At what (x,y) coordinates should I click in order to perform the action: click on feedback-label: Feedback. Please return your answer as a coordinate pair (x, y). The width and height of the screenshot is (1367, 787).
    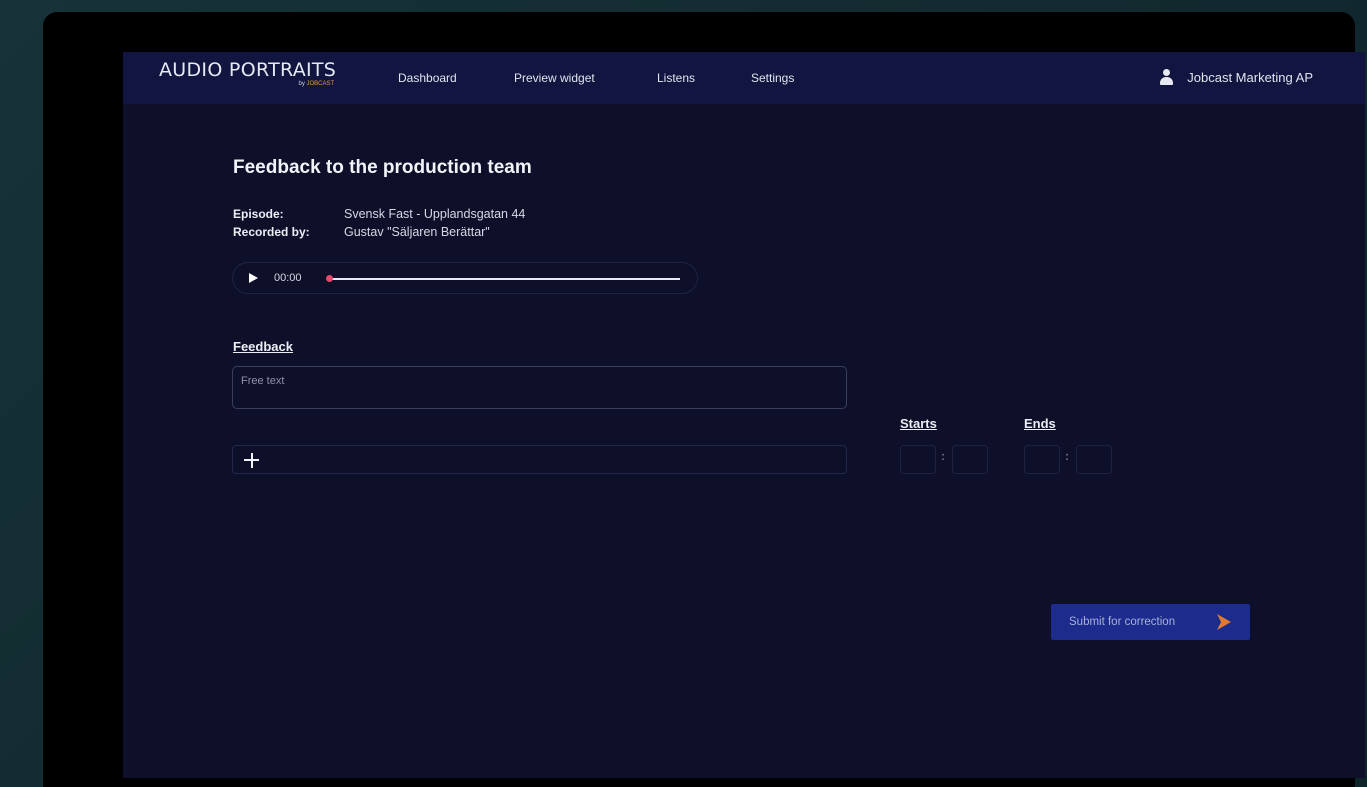
    Looking at the image, I should click on (263, 346).